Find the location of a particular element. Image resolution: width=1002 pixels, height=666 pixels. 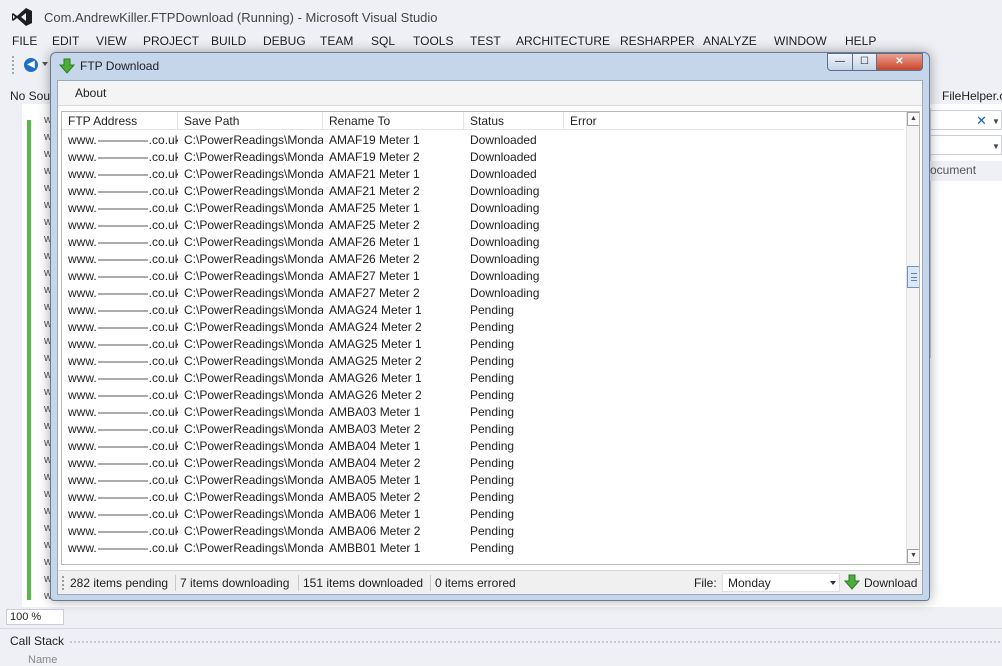

toolbar-grip is located at coordinates (14, 65).